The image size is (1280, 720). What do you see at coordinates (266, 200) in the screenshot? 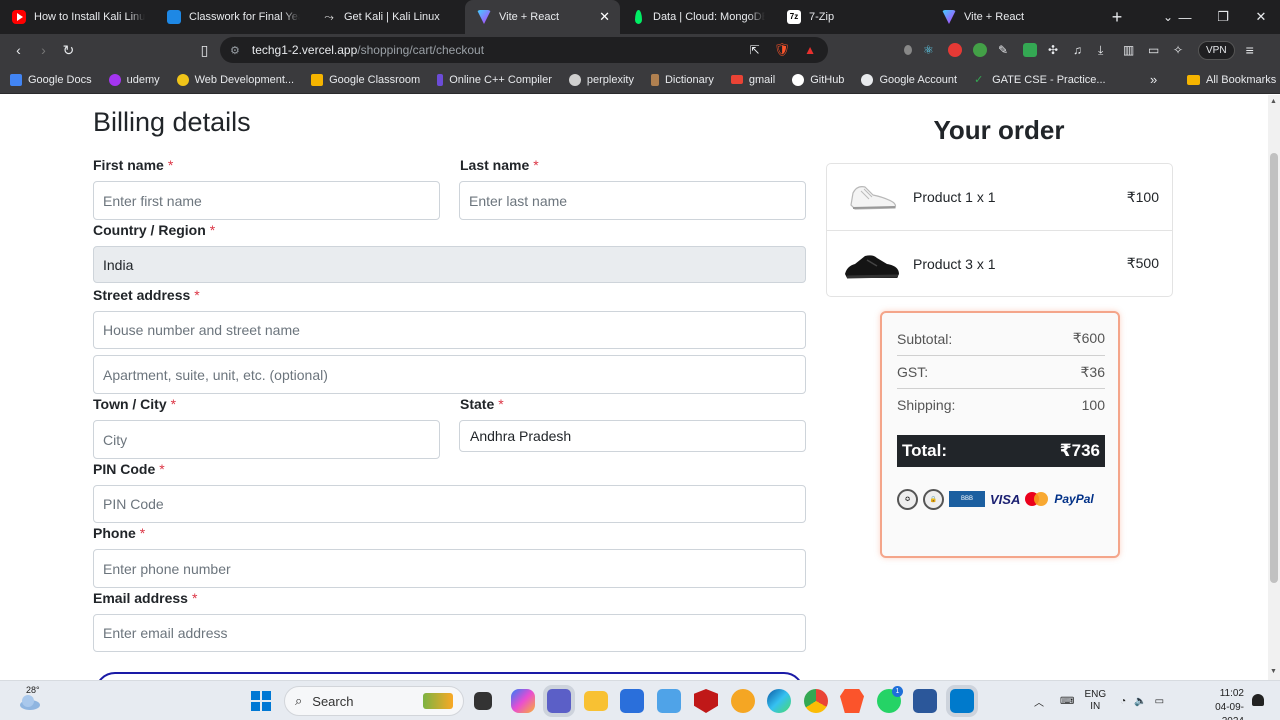
I see `first-name-input: Enter first name` at bounding box center [266, 200].